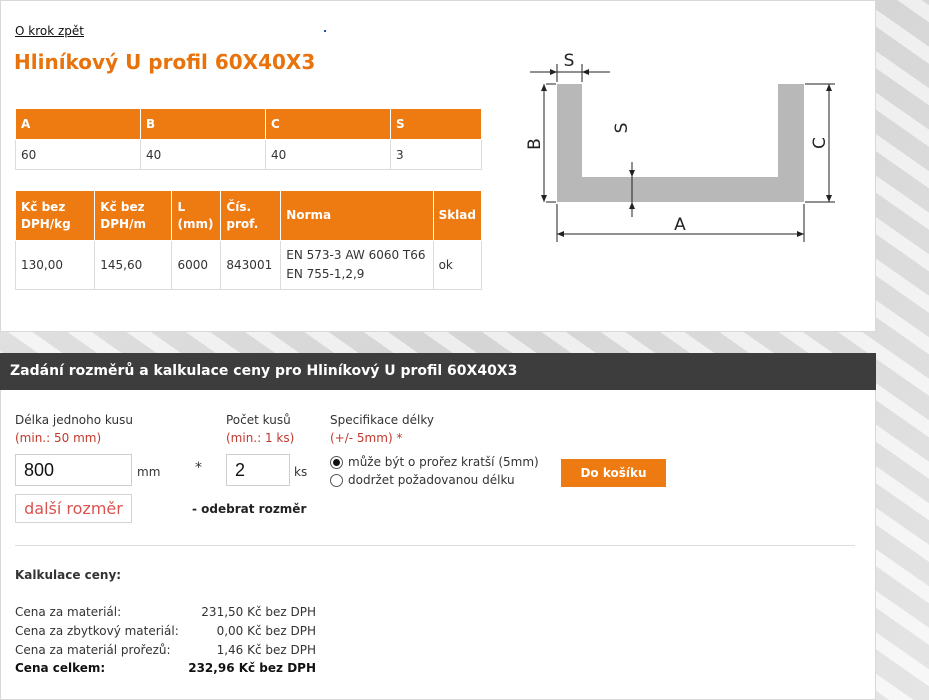  What do you see at coordinates (73, 508) in the screenshot?
I see `add-dimension-button: další rozměr` at bounding box center [73, 508].